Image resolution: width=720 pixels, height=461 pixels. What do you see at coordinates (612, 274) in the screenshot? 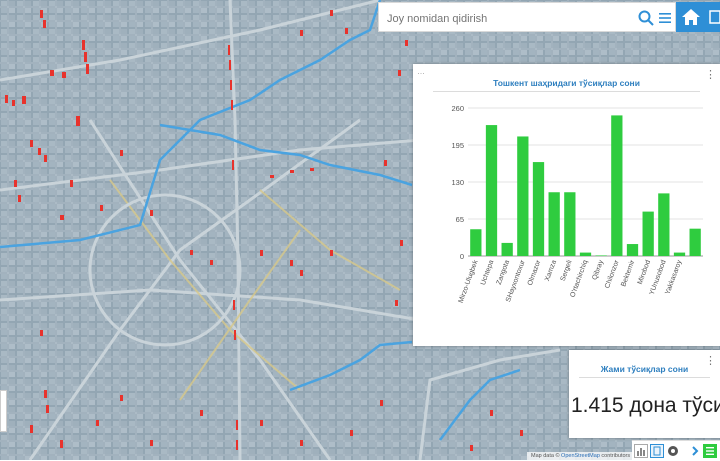
I see `x-tick-label: Chilonzor` at bounding box center [612, 274].